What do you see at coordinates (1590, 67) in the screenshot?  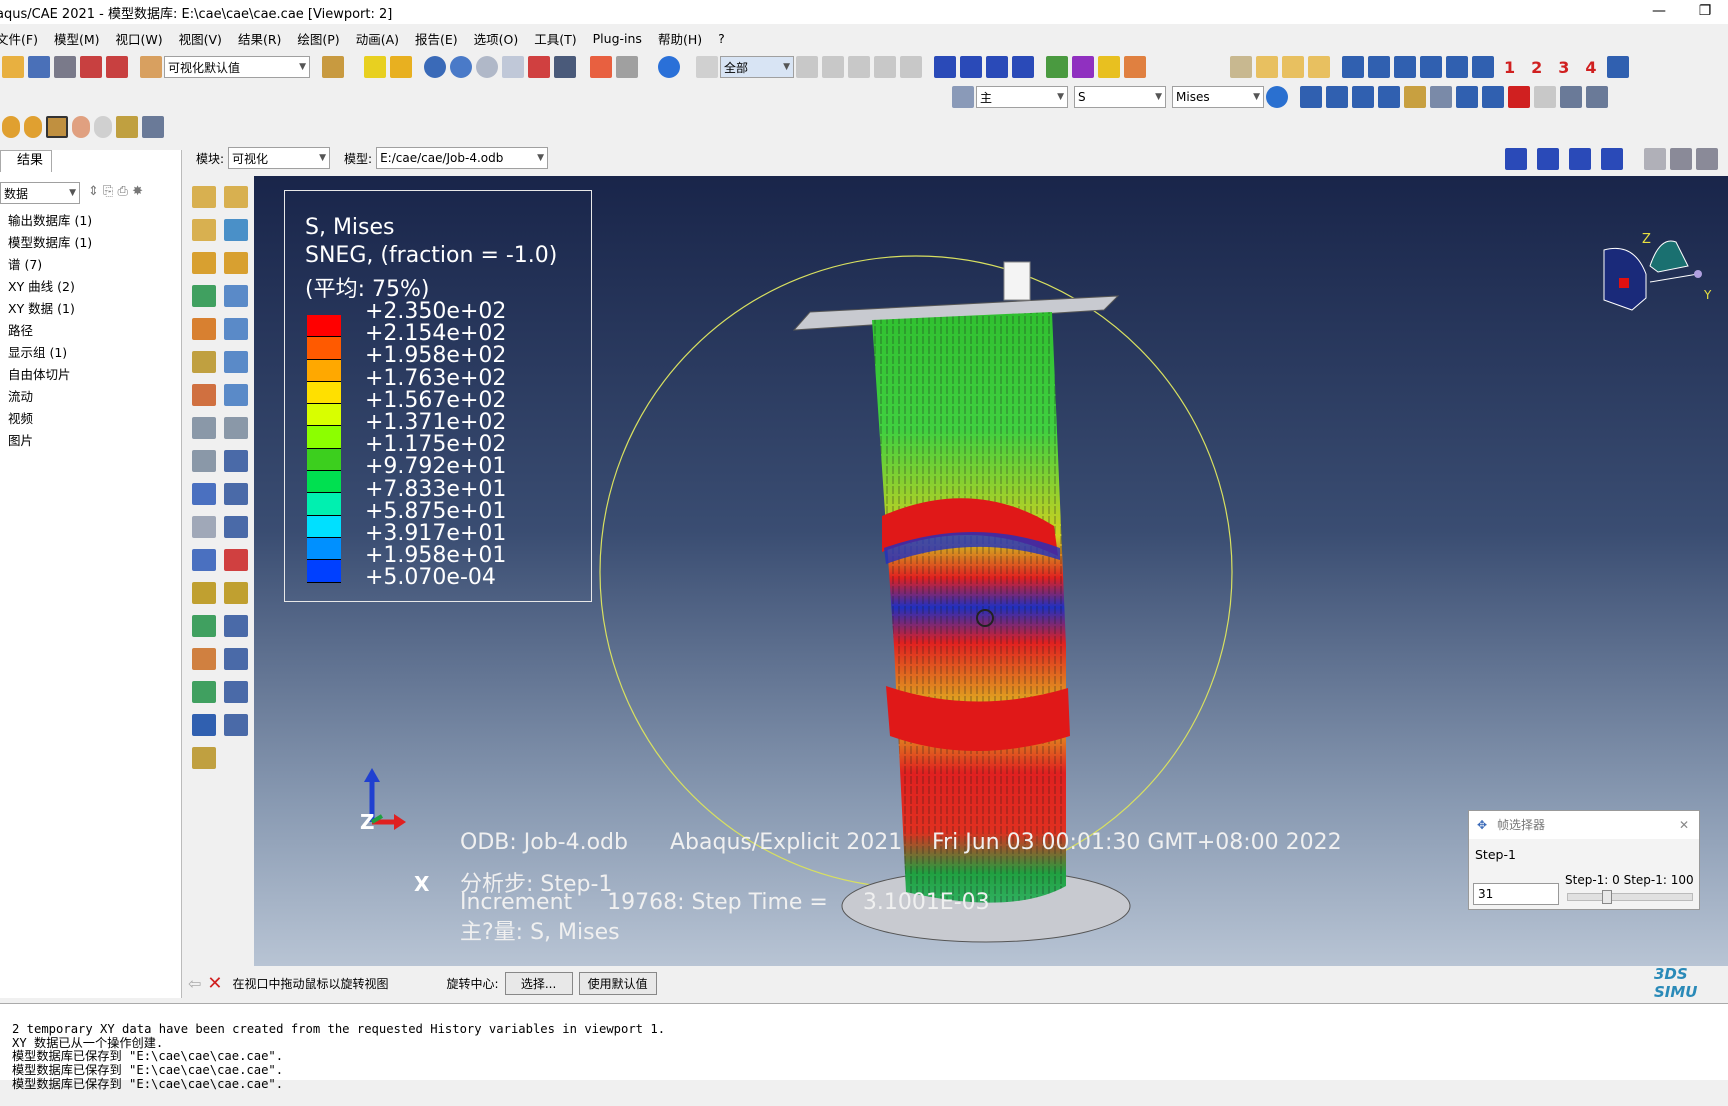 I see `viewport-4-button: 4` at bounding box center [1590, 67].